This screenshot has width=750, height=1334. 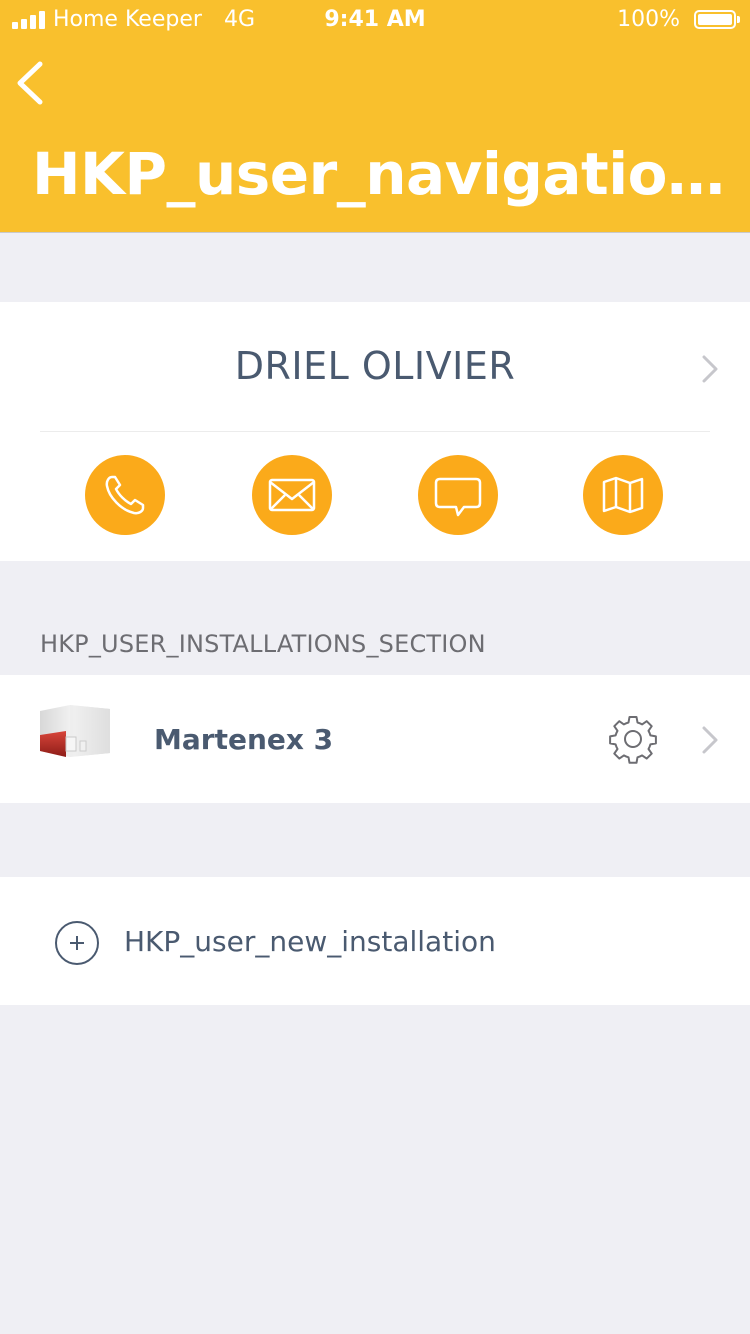 What do you see at coordinates (263, 644) in the screenshot?
I see `installations-section-title: HKP_USER_INSTALLATIONS_SECTION` at bounding box center [263, 644].